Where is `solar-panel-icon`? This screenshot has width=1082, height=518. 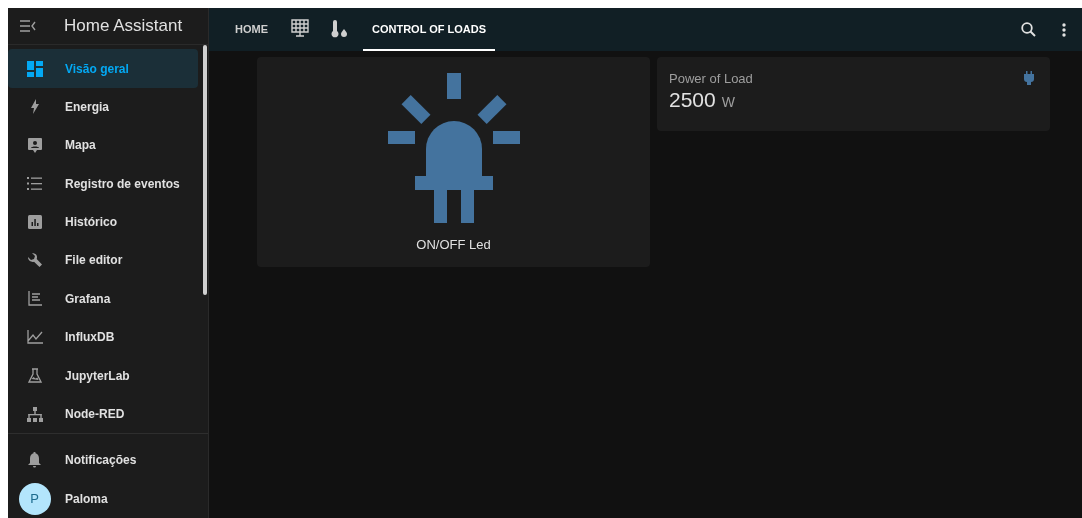 solar-panel-icon is located at coordinates (300, 28).